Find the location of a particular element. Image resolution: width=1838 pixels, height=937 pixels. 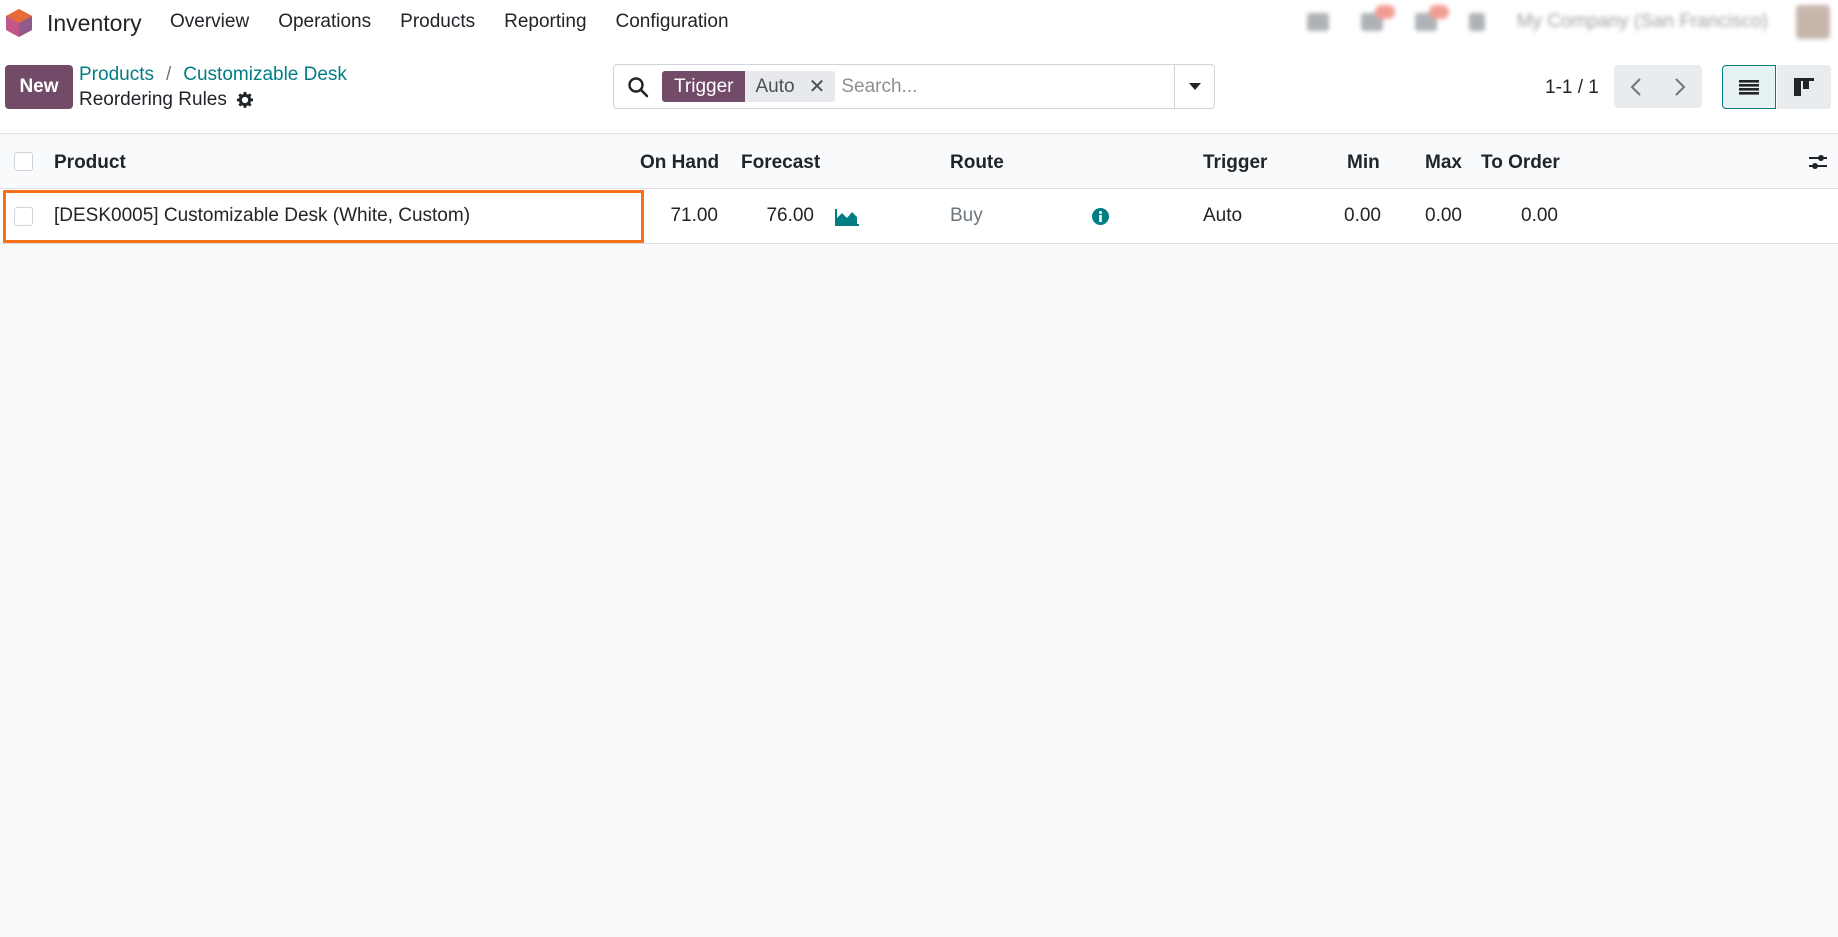

column-min: Min is located at coordinates (1363, 163).